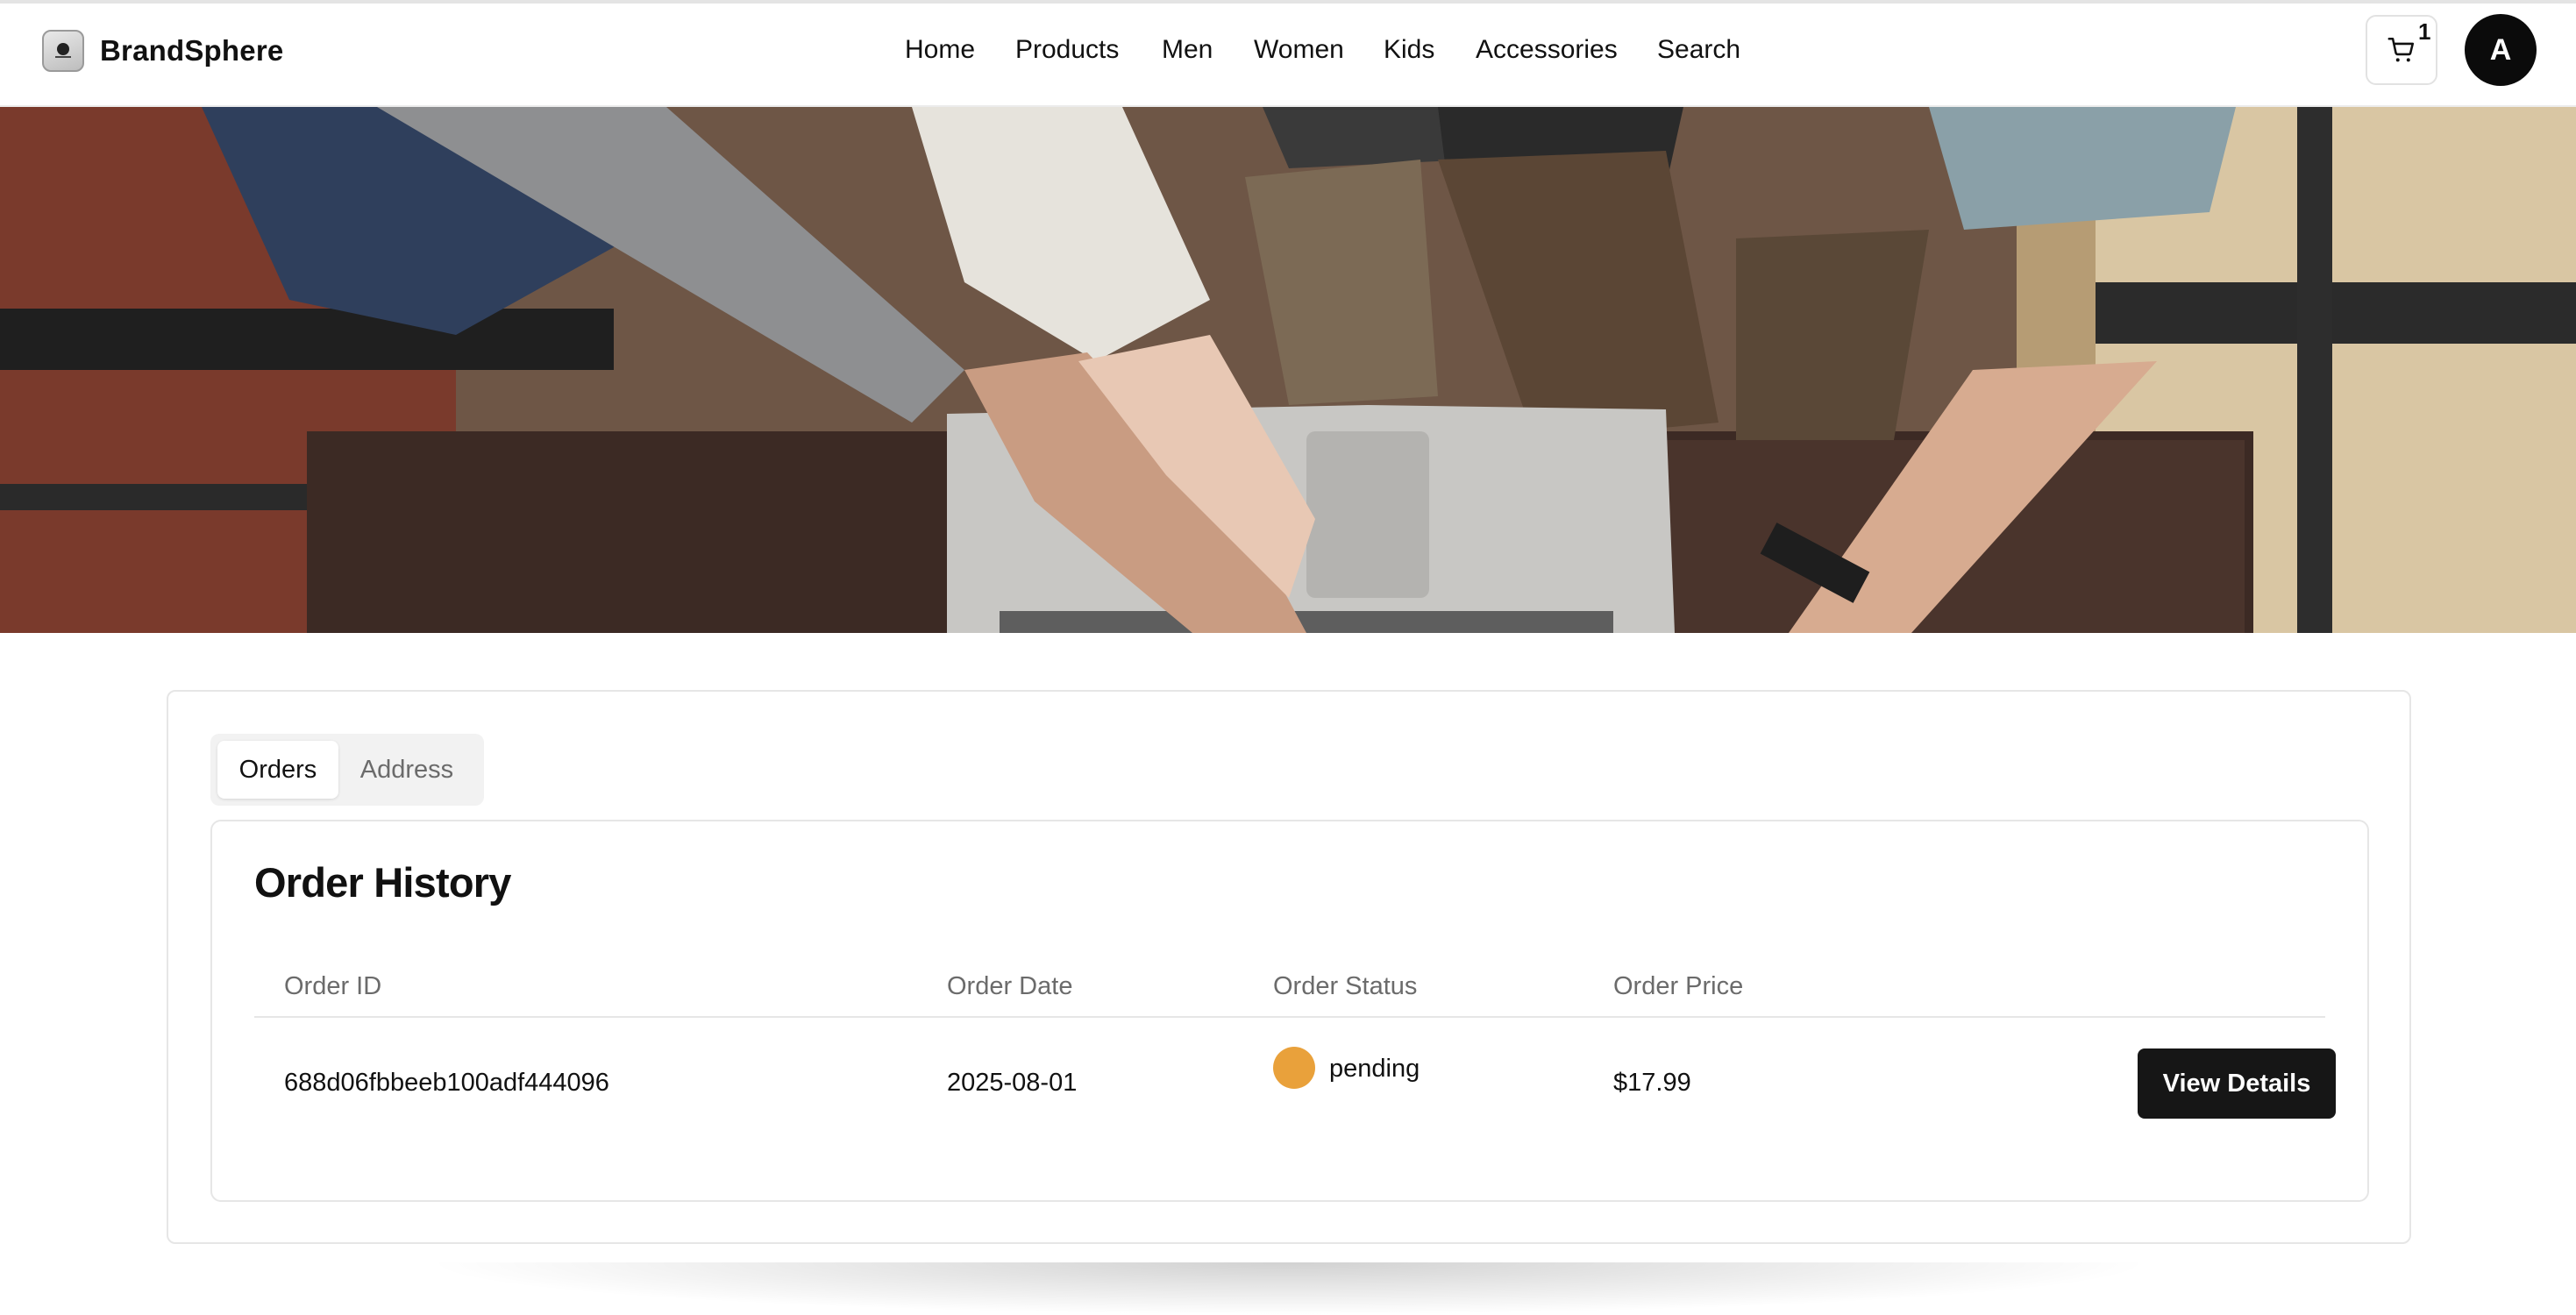 This screenshot has width=2576, height=1315. I want to click on page-bottom-shadow, so click(1289, 1288).